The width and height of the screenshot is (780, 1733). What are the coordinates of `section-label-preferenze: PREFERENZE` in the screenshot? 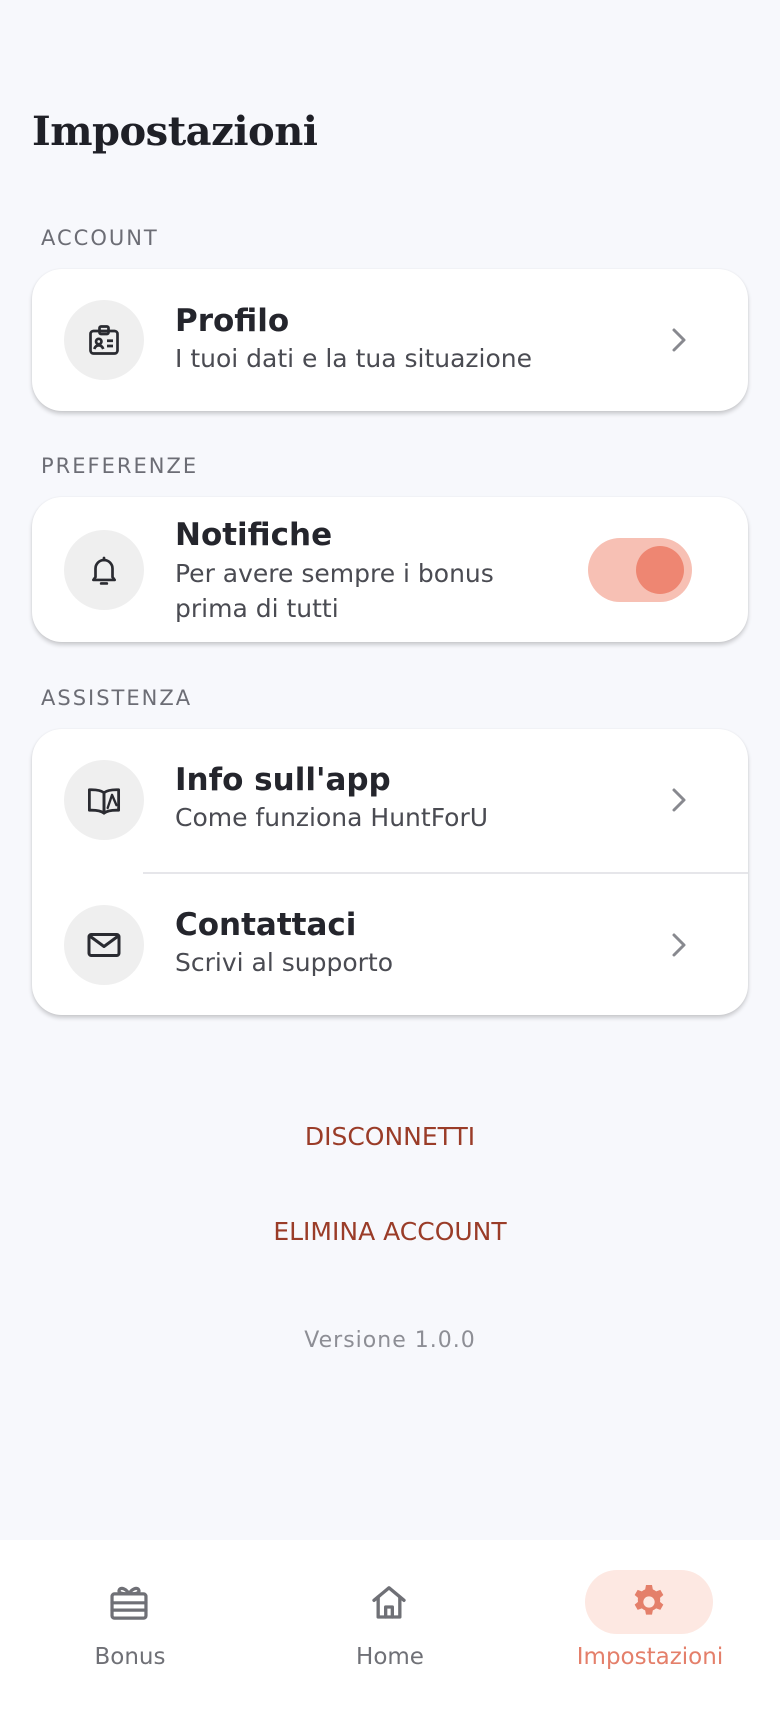 It's located at (120, 466).